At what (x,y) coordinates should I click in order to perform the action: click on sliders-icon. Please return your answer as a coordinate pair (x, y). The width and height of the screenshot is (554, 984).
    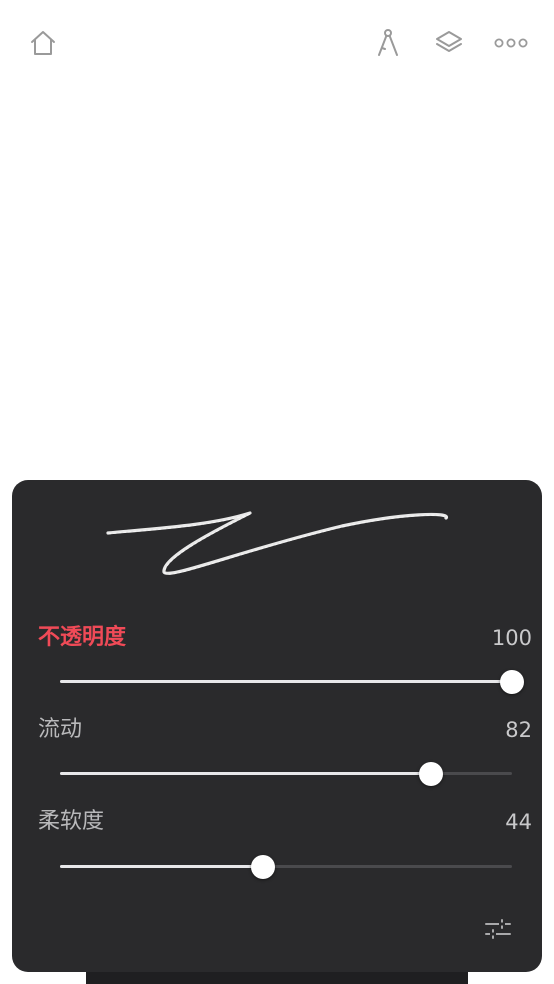
    Looking at the image, I should click on (498, 929).